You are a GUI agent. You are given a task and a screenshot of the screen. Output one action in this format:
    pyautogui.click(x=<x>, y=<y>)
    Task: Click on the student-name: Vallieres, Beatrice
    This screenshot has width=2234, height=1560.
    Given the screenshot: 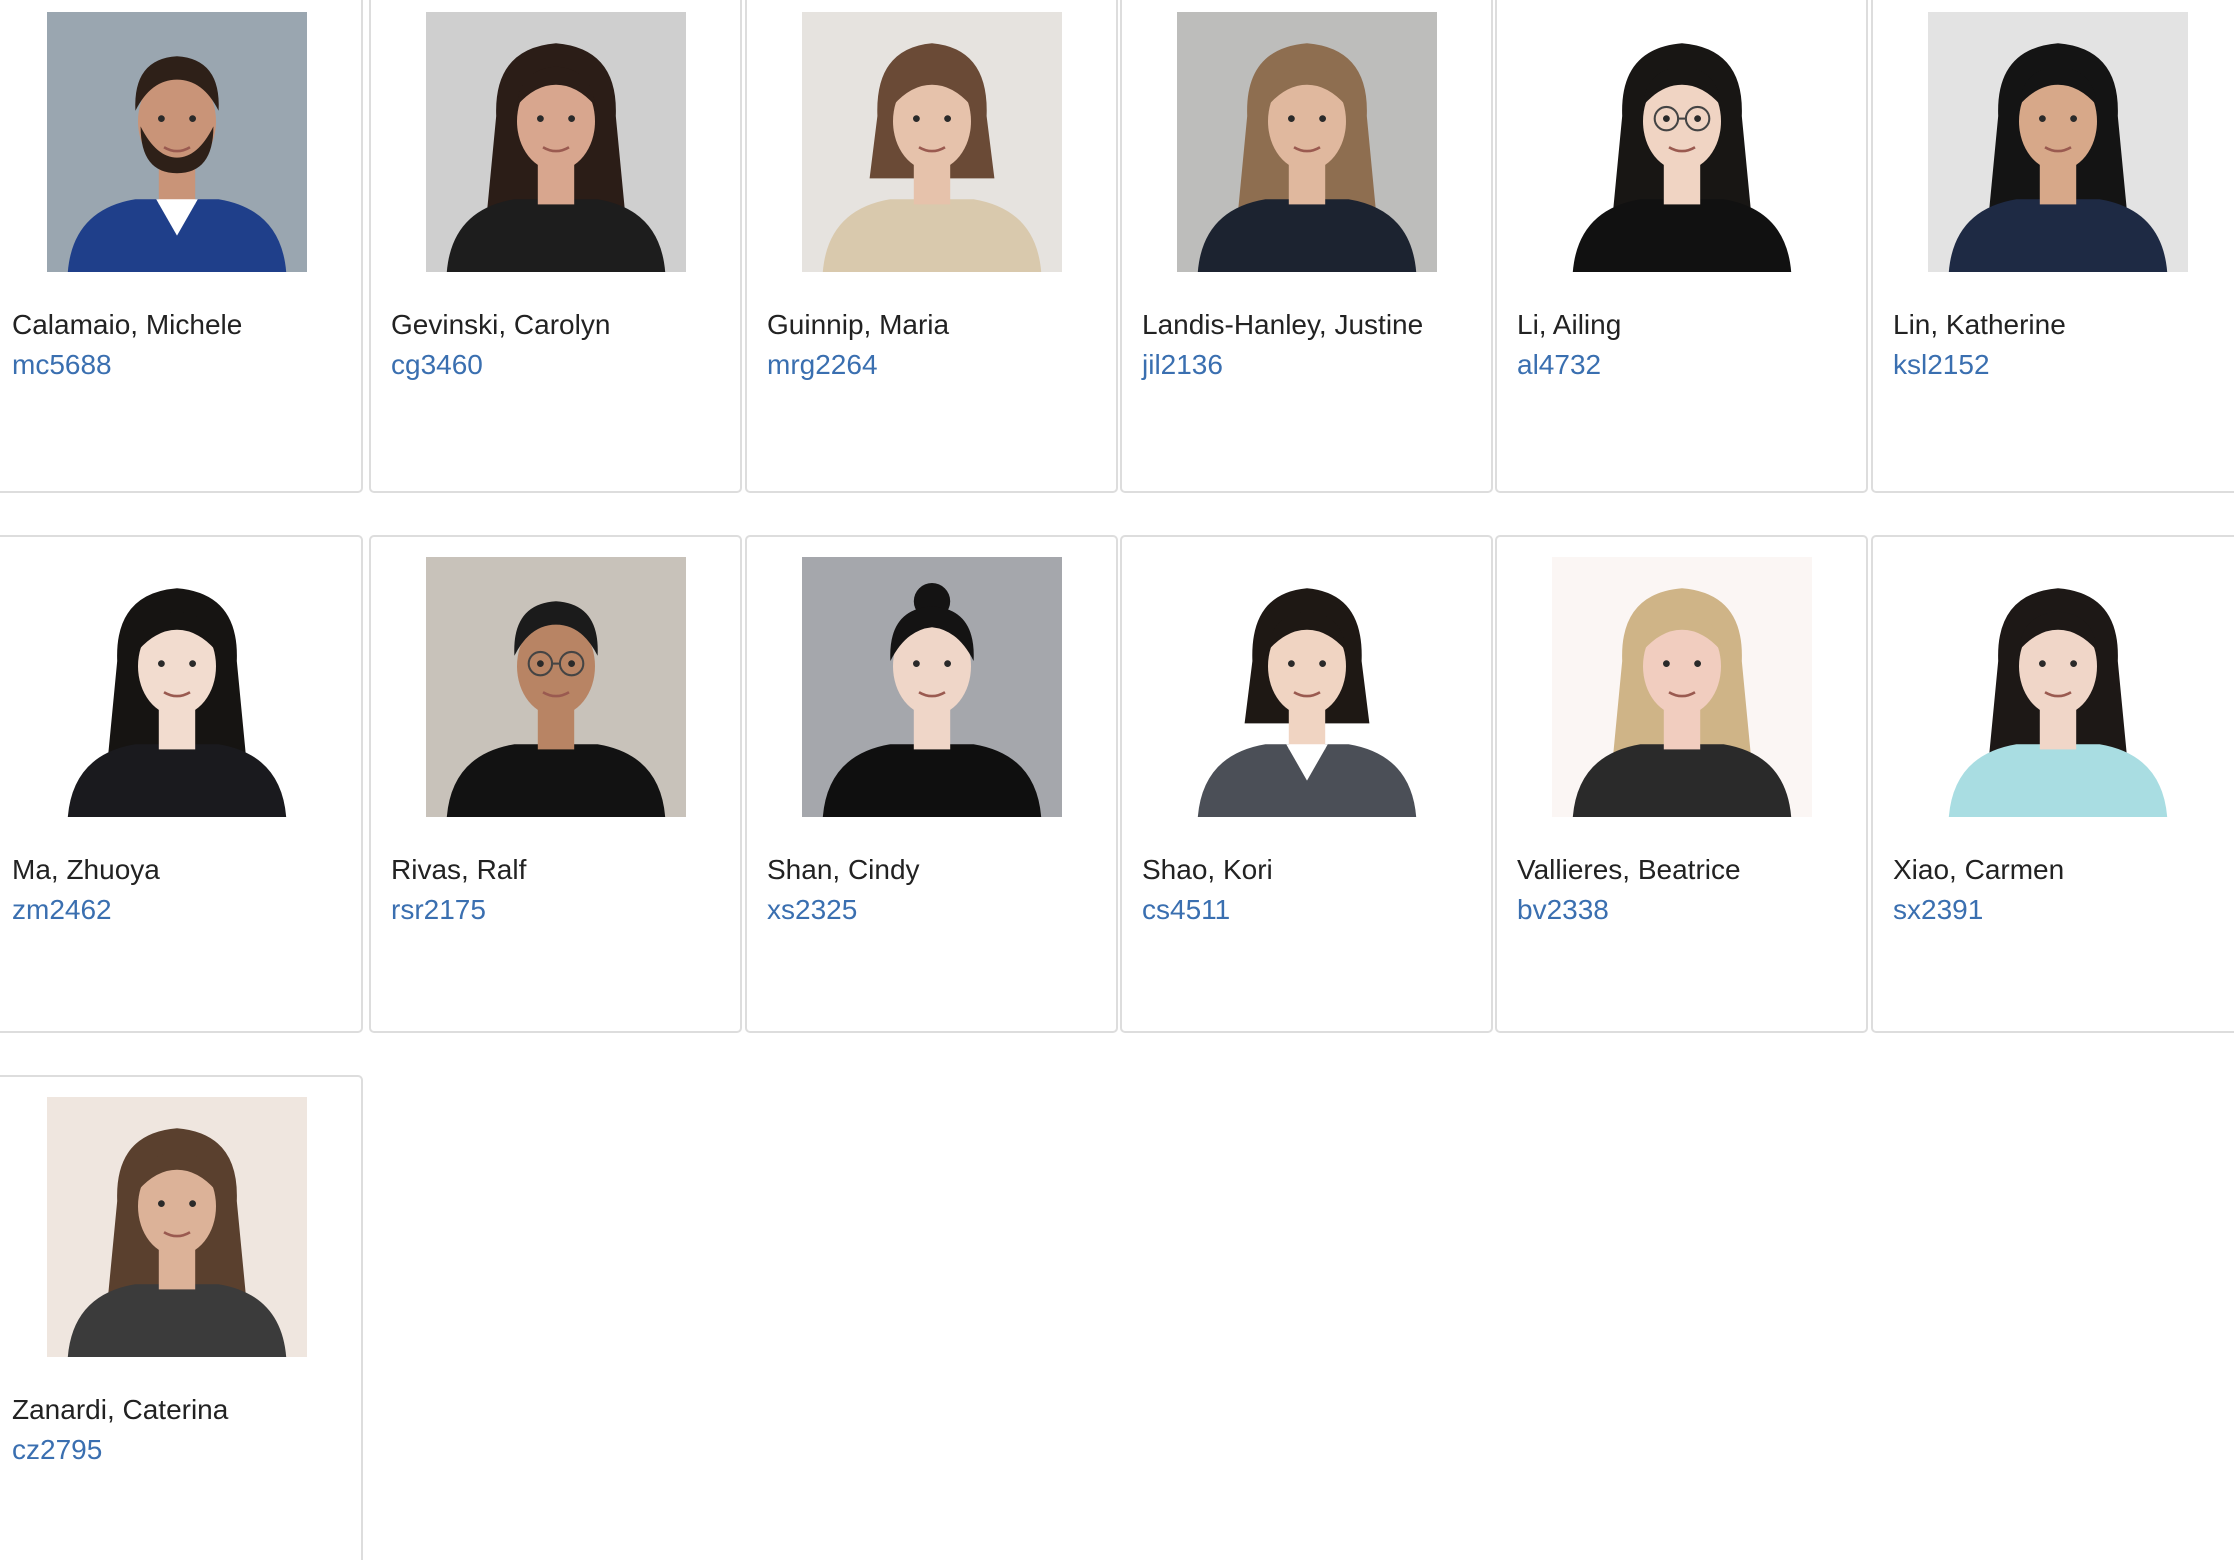 What is the action you would take?
    pyautogui.click(x=1629, y=869)
    